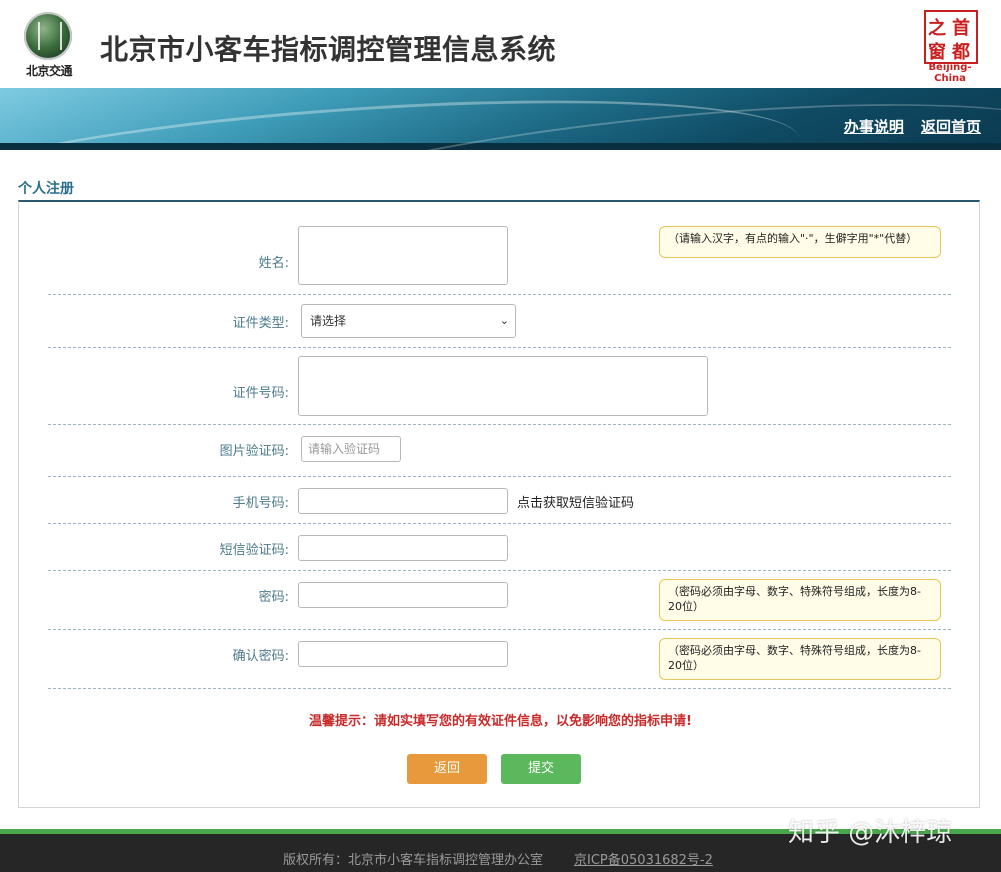 The image size is (1001, 872). What do you see at coordinates (575, 501) in the screenshot?
I see `get-sms-code-link: 点击获取短信验证码` at bounding box center [575, 501].